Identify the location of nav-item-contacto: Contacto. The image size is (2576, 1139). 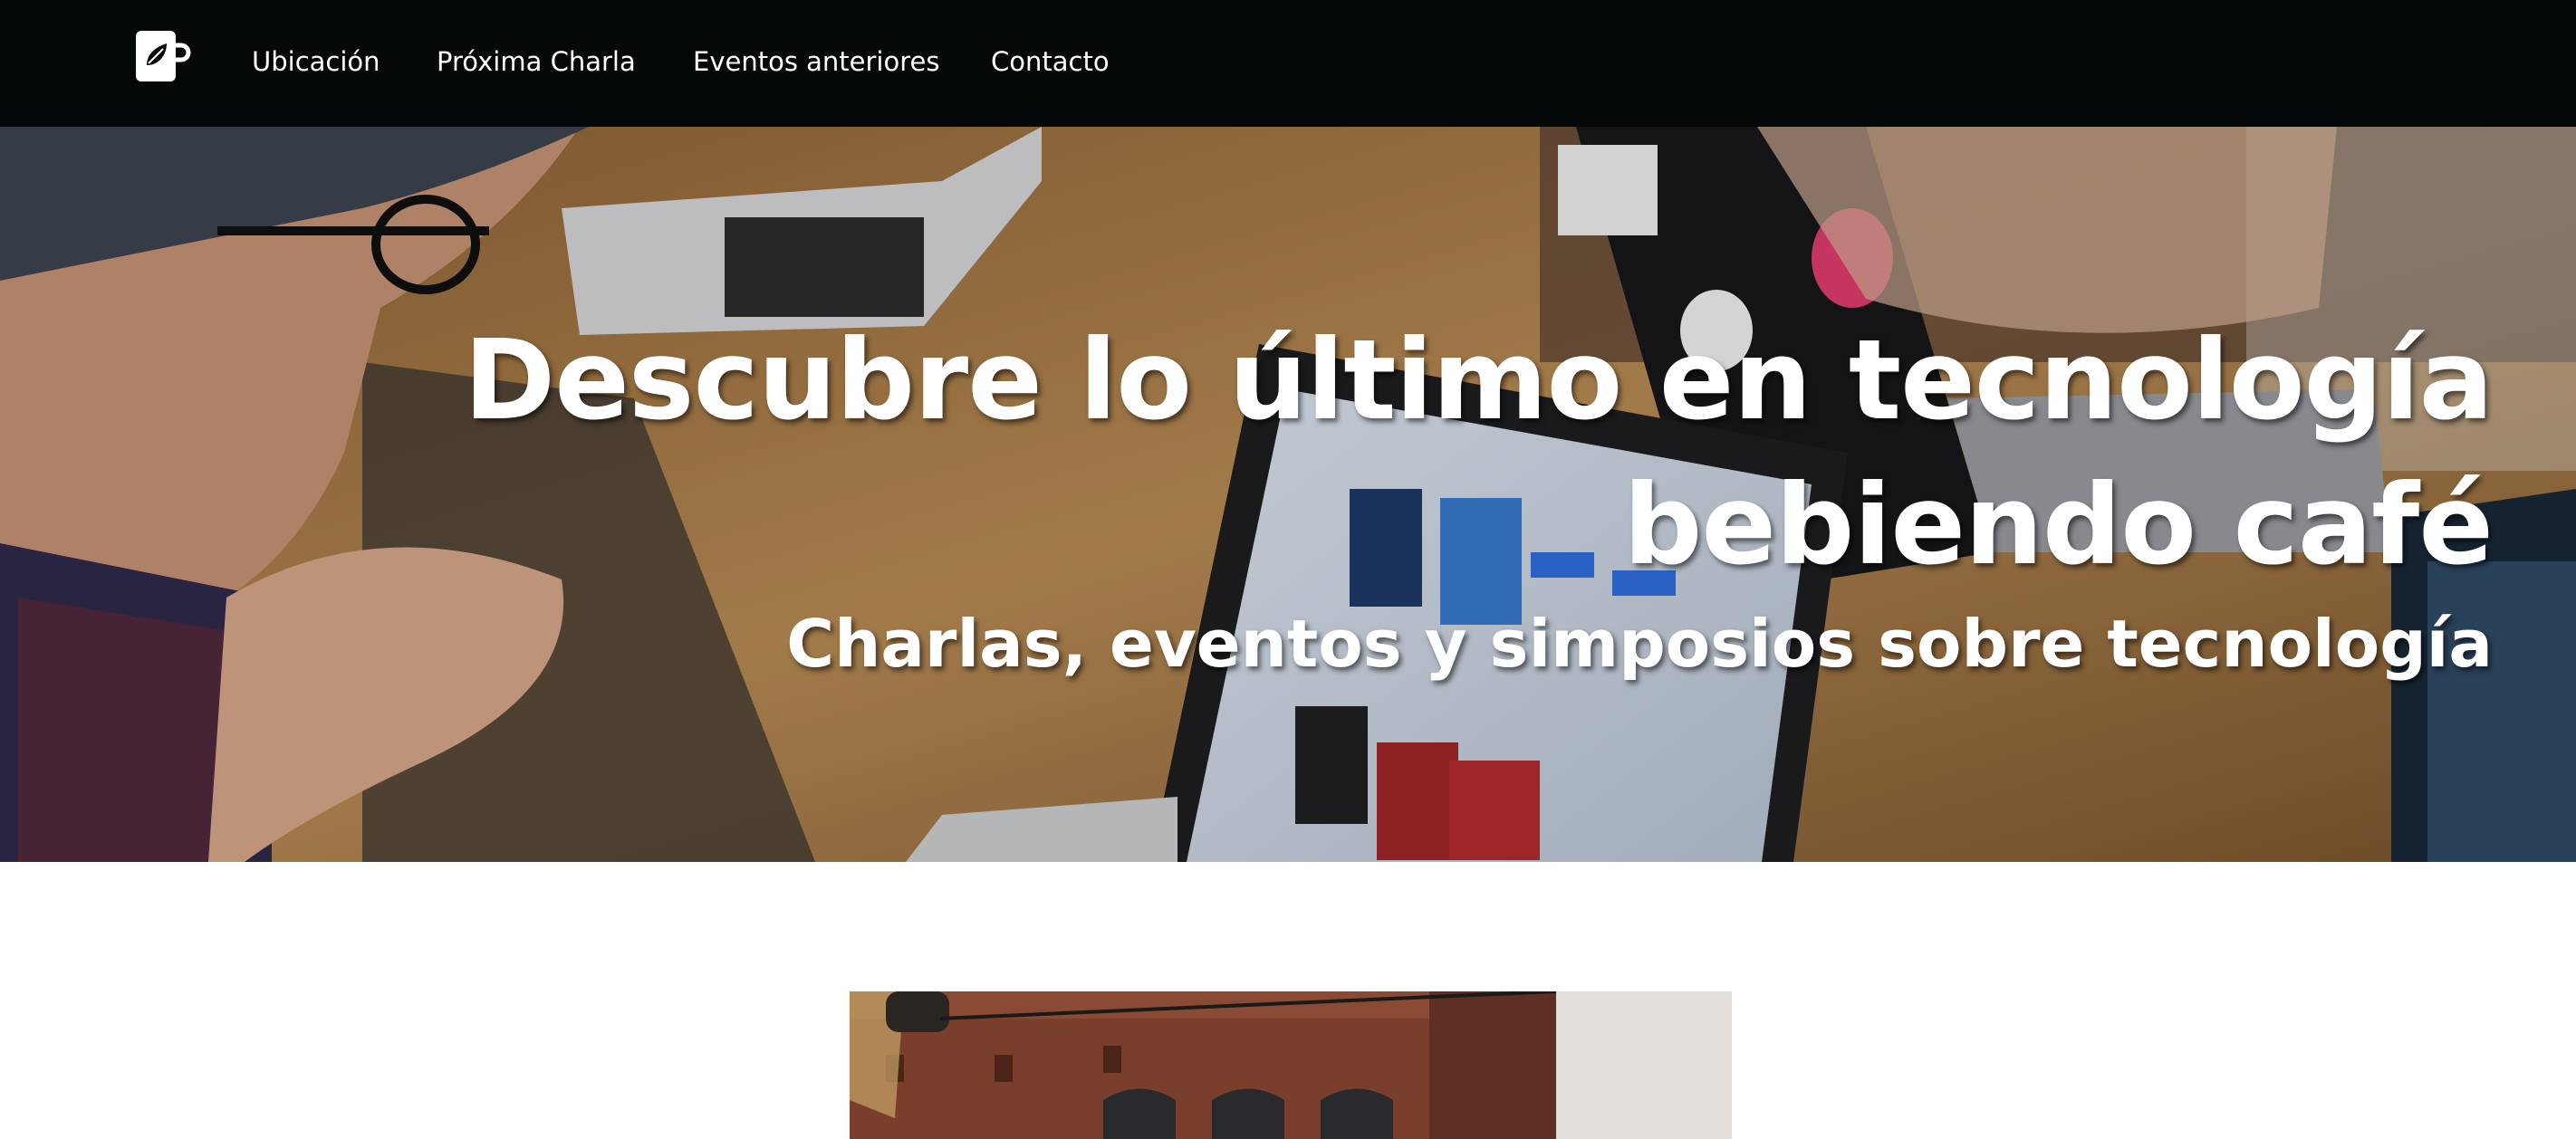
(1050, 62).